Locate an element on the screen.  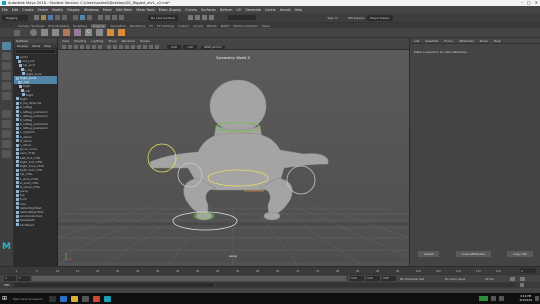
select-tool-icon is located at coordinates (6, 46).